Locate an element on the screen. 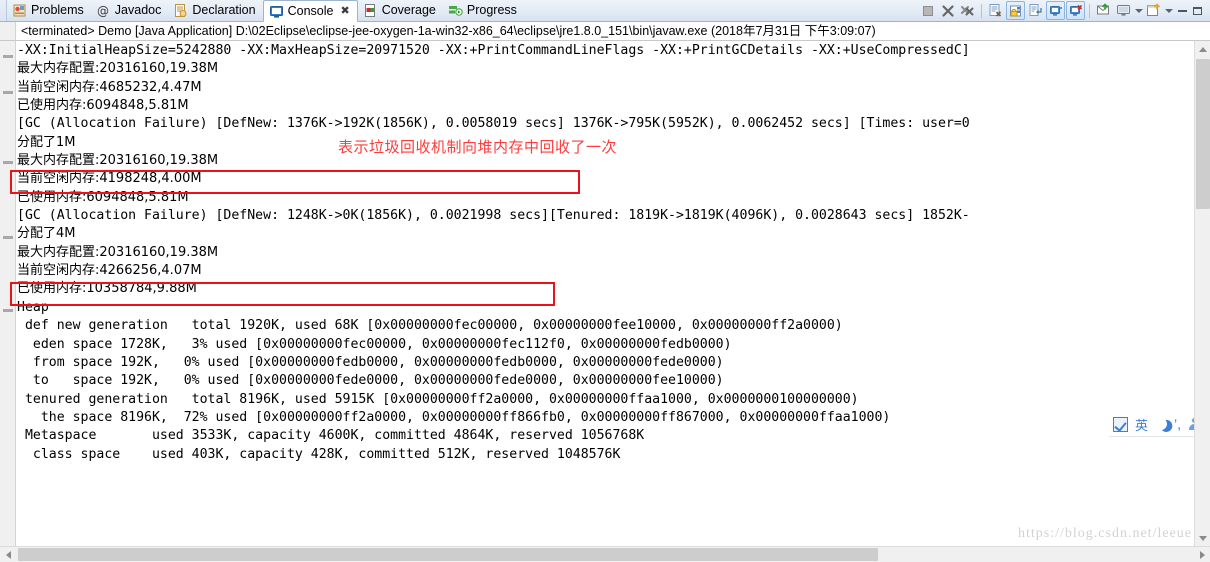 This screenshot has width=1210, height=562. tab-problems: Problems is located at coordinates (49, 10).